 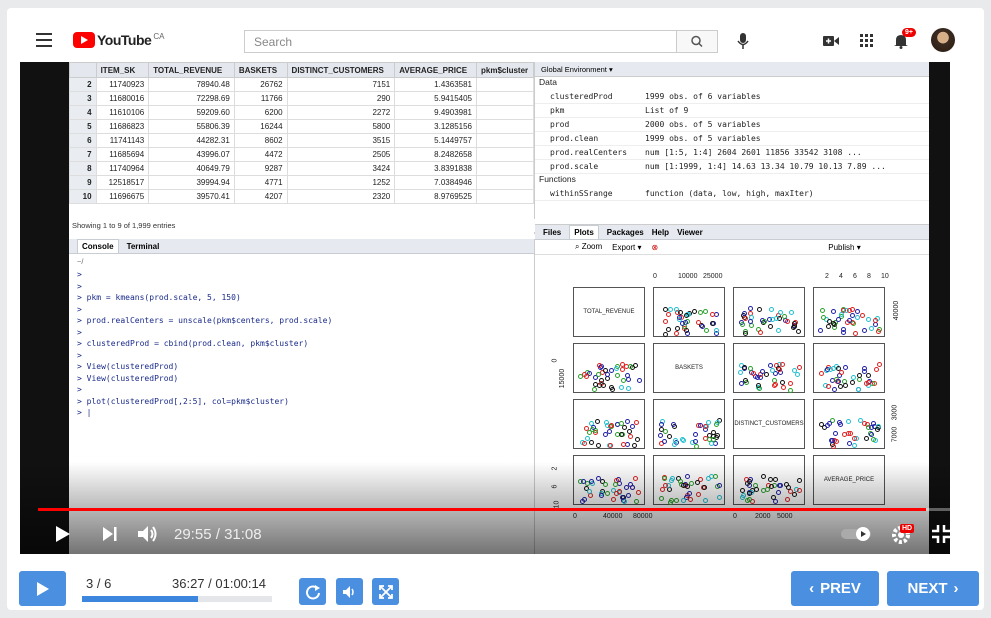 What do you see at coordinates (143, 246) in the screenshot?
I see `tab-terminal: Terminal` at bounding box center [143, 246].